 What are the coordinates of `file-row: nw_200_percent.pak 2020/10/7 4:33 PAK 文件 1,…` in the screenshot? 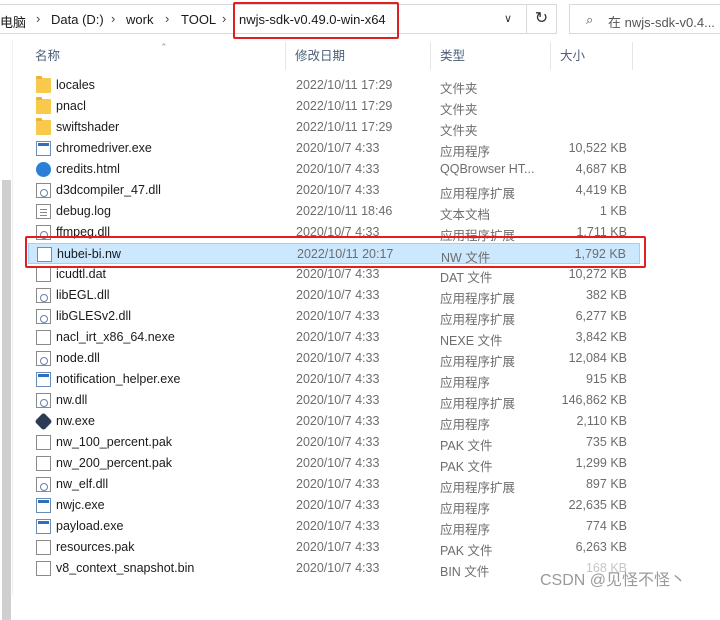 It's located at (334, 463).